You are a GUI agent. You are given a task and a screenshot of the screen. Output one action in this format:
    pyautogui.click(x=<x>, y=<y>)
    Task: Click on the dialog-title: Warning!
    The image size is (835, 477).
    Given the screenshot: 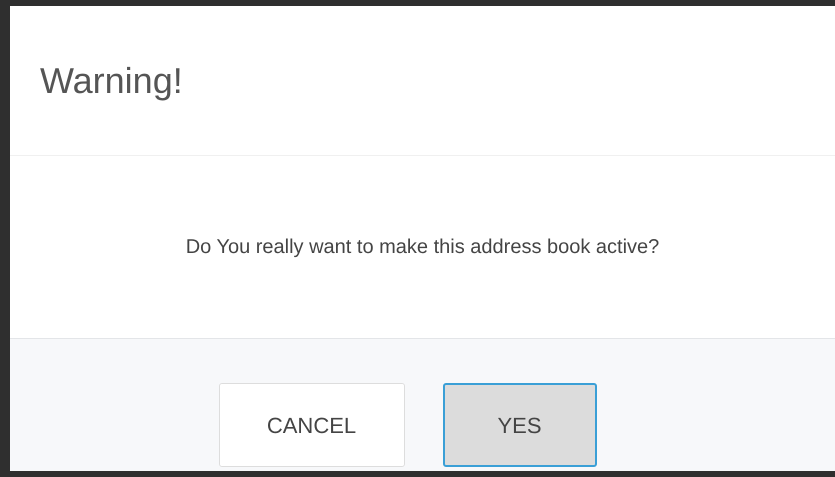 What is the action you would take?
    pyautogui.click(x=111, y=80)
    